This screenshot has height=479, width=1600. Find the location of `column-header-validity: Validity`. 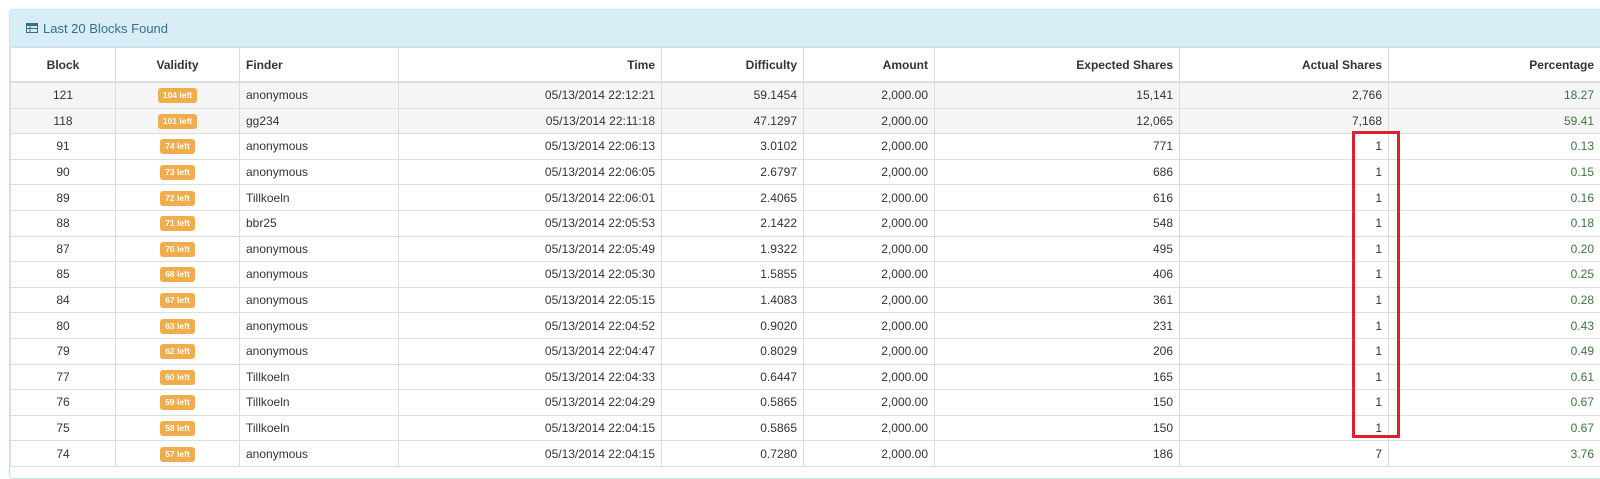

column-header-validity: Validity is located at coordinates (178, 65).